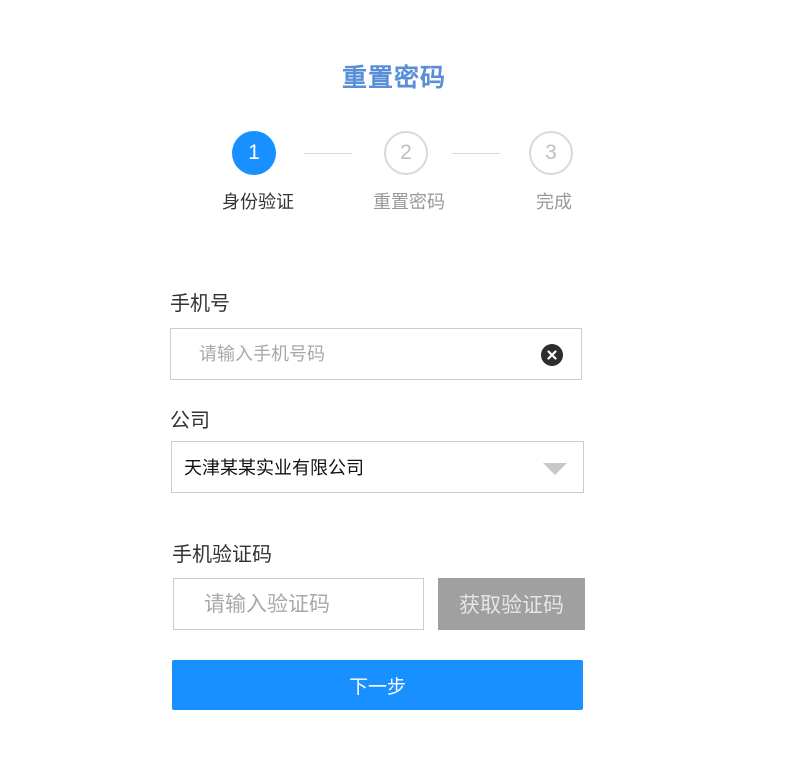  I want to click on step-2-label: 重置密码, so click(409, 202).